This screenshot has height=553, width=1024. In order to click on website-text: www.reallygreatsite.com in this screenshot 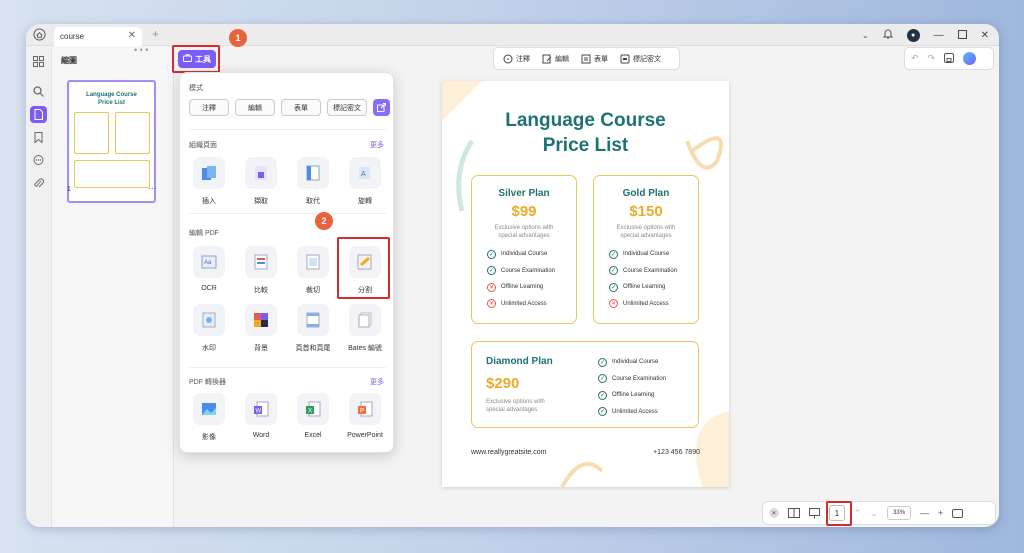, I will do `click(509, 452)`.